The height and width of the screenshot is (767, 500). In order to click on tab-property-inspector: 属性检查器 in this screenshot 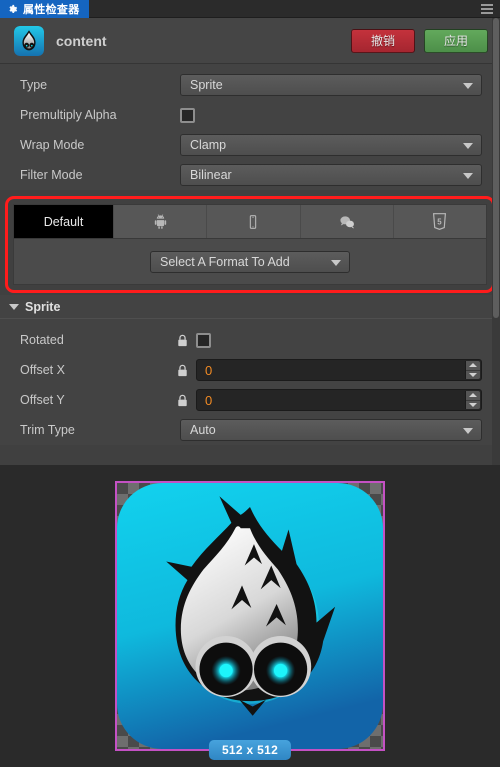, I will do `click(44, 9)`.